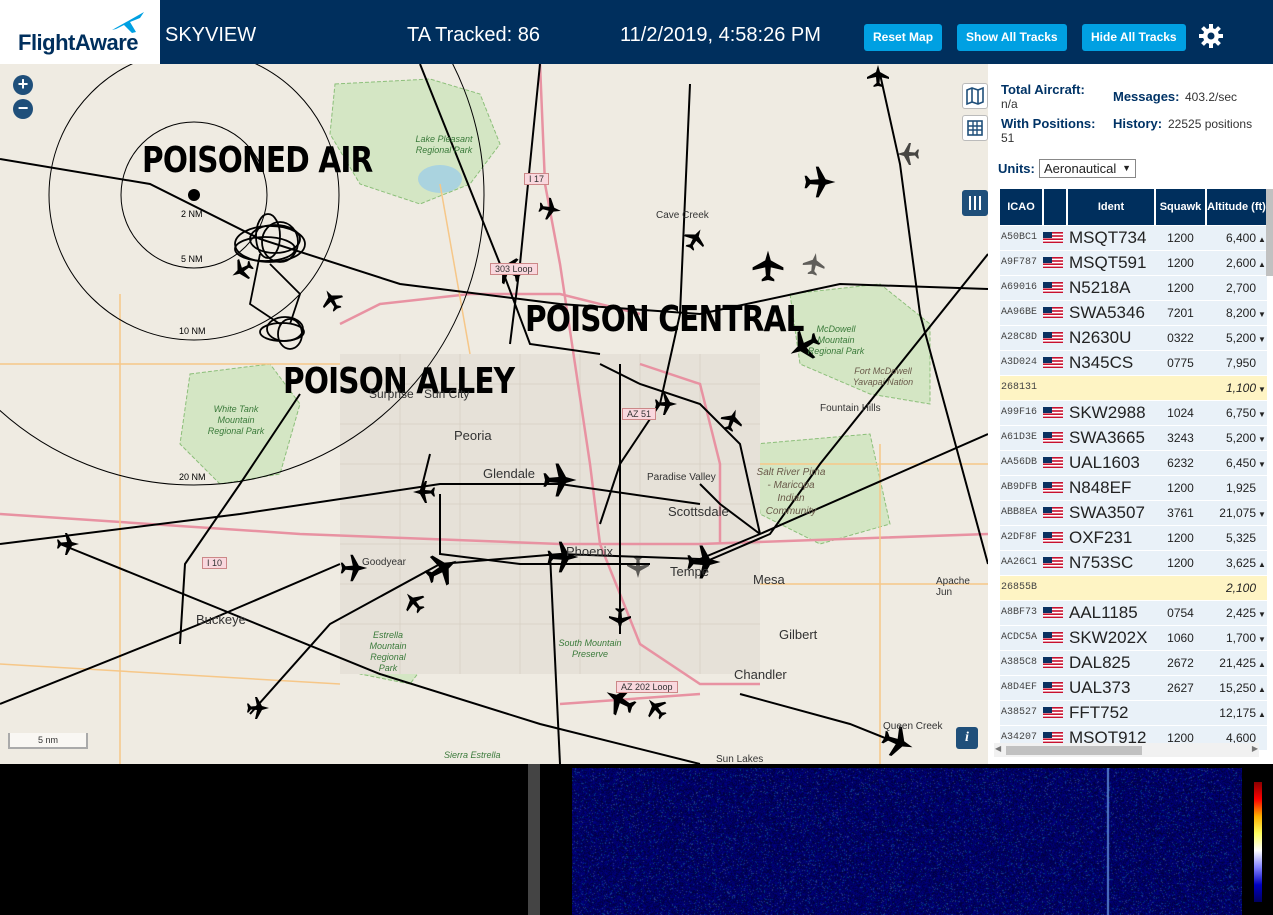 This screenshot has width=1273, height=915. I want to click on table-row: ABB8EA SWA3507 3761 21,075 ▼, so click(1133, 512).